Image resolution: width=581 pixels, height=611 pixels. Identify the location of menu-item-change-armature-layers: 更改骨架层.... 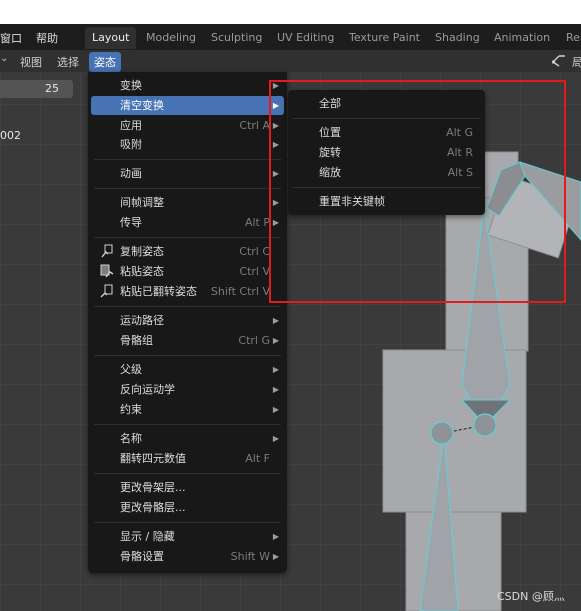
(187, 487).